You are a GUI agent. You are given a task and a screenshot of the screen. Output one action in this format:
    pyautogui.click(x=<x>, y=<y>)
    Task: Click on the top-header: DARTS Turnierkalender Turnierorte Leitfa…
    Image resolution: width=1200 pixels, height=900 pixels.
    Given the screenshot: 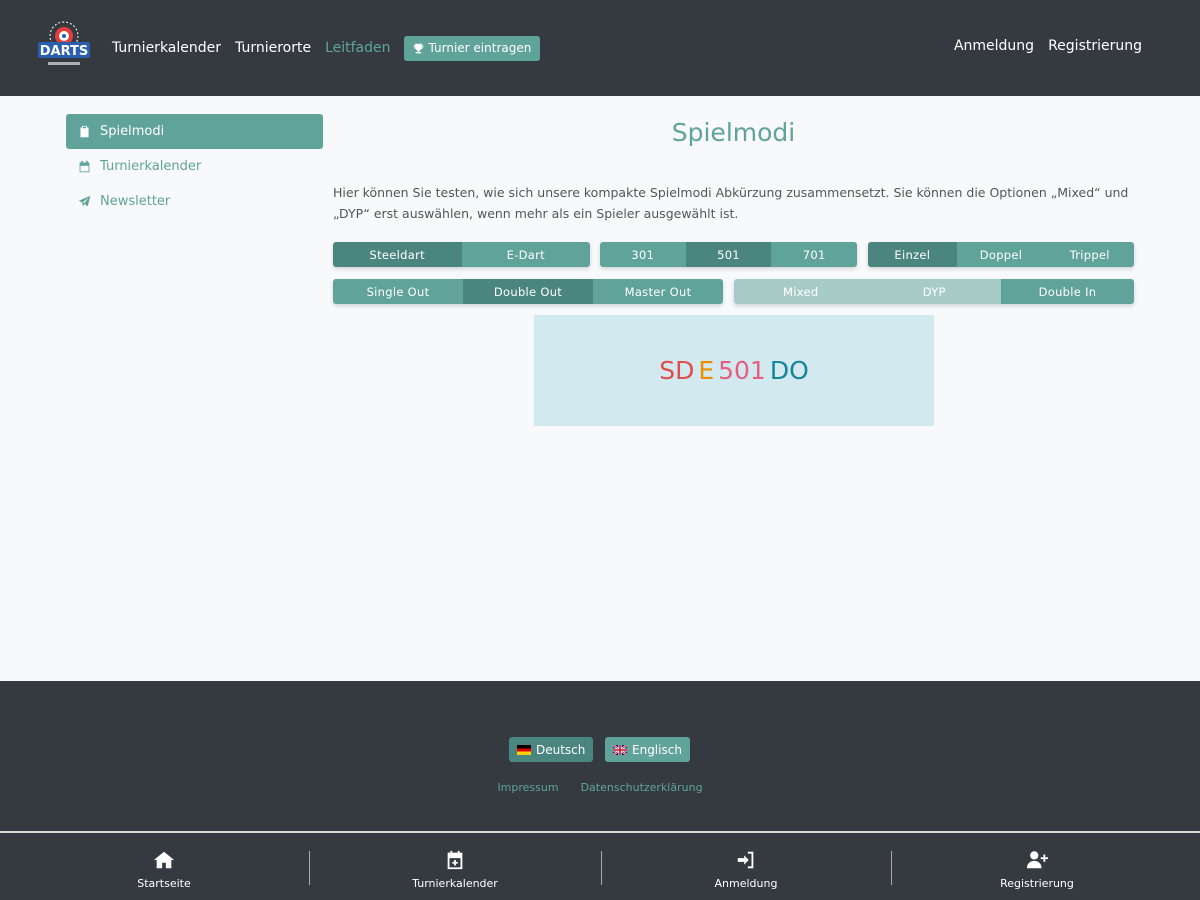 What is the action you would take?
    pyautogui.click(x=600, y=48)
    